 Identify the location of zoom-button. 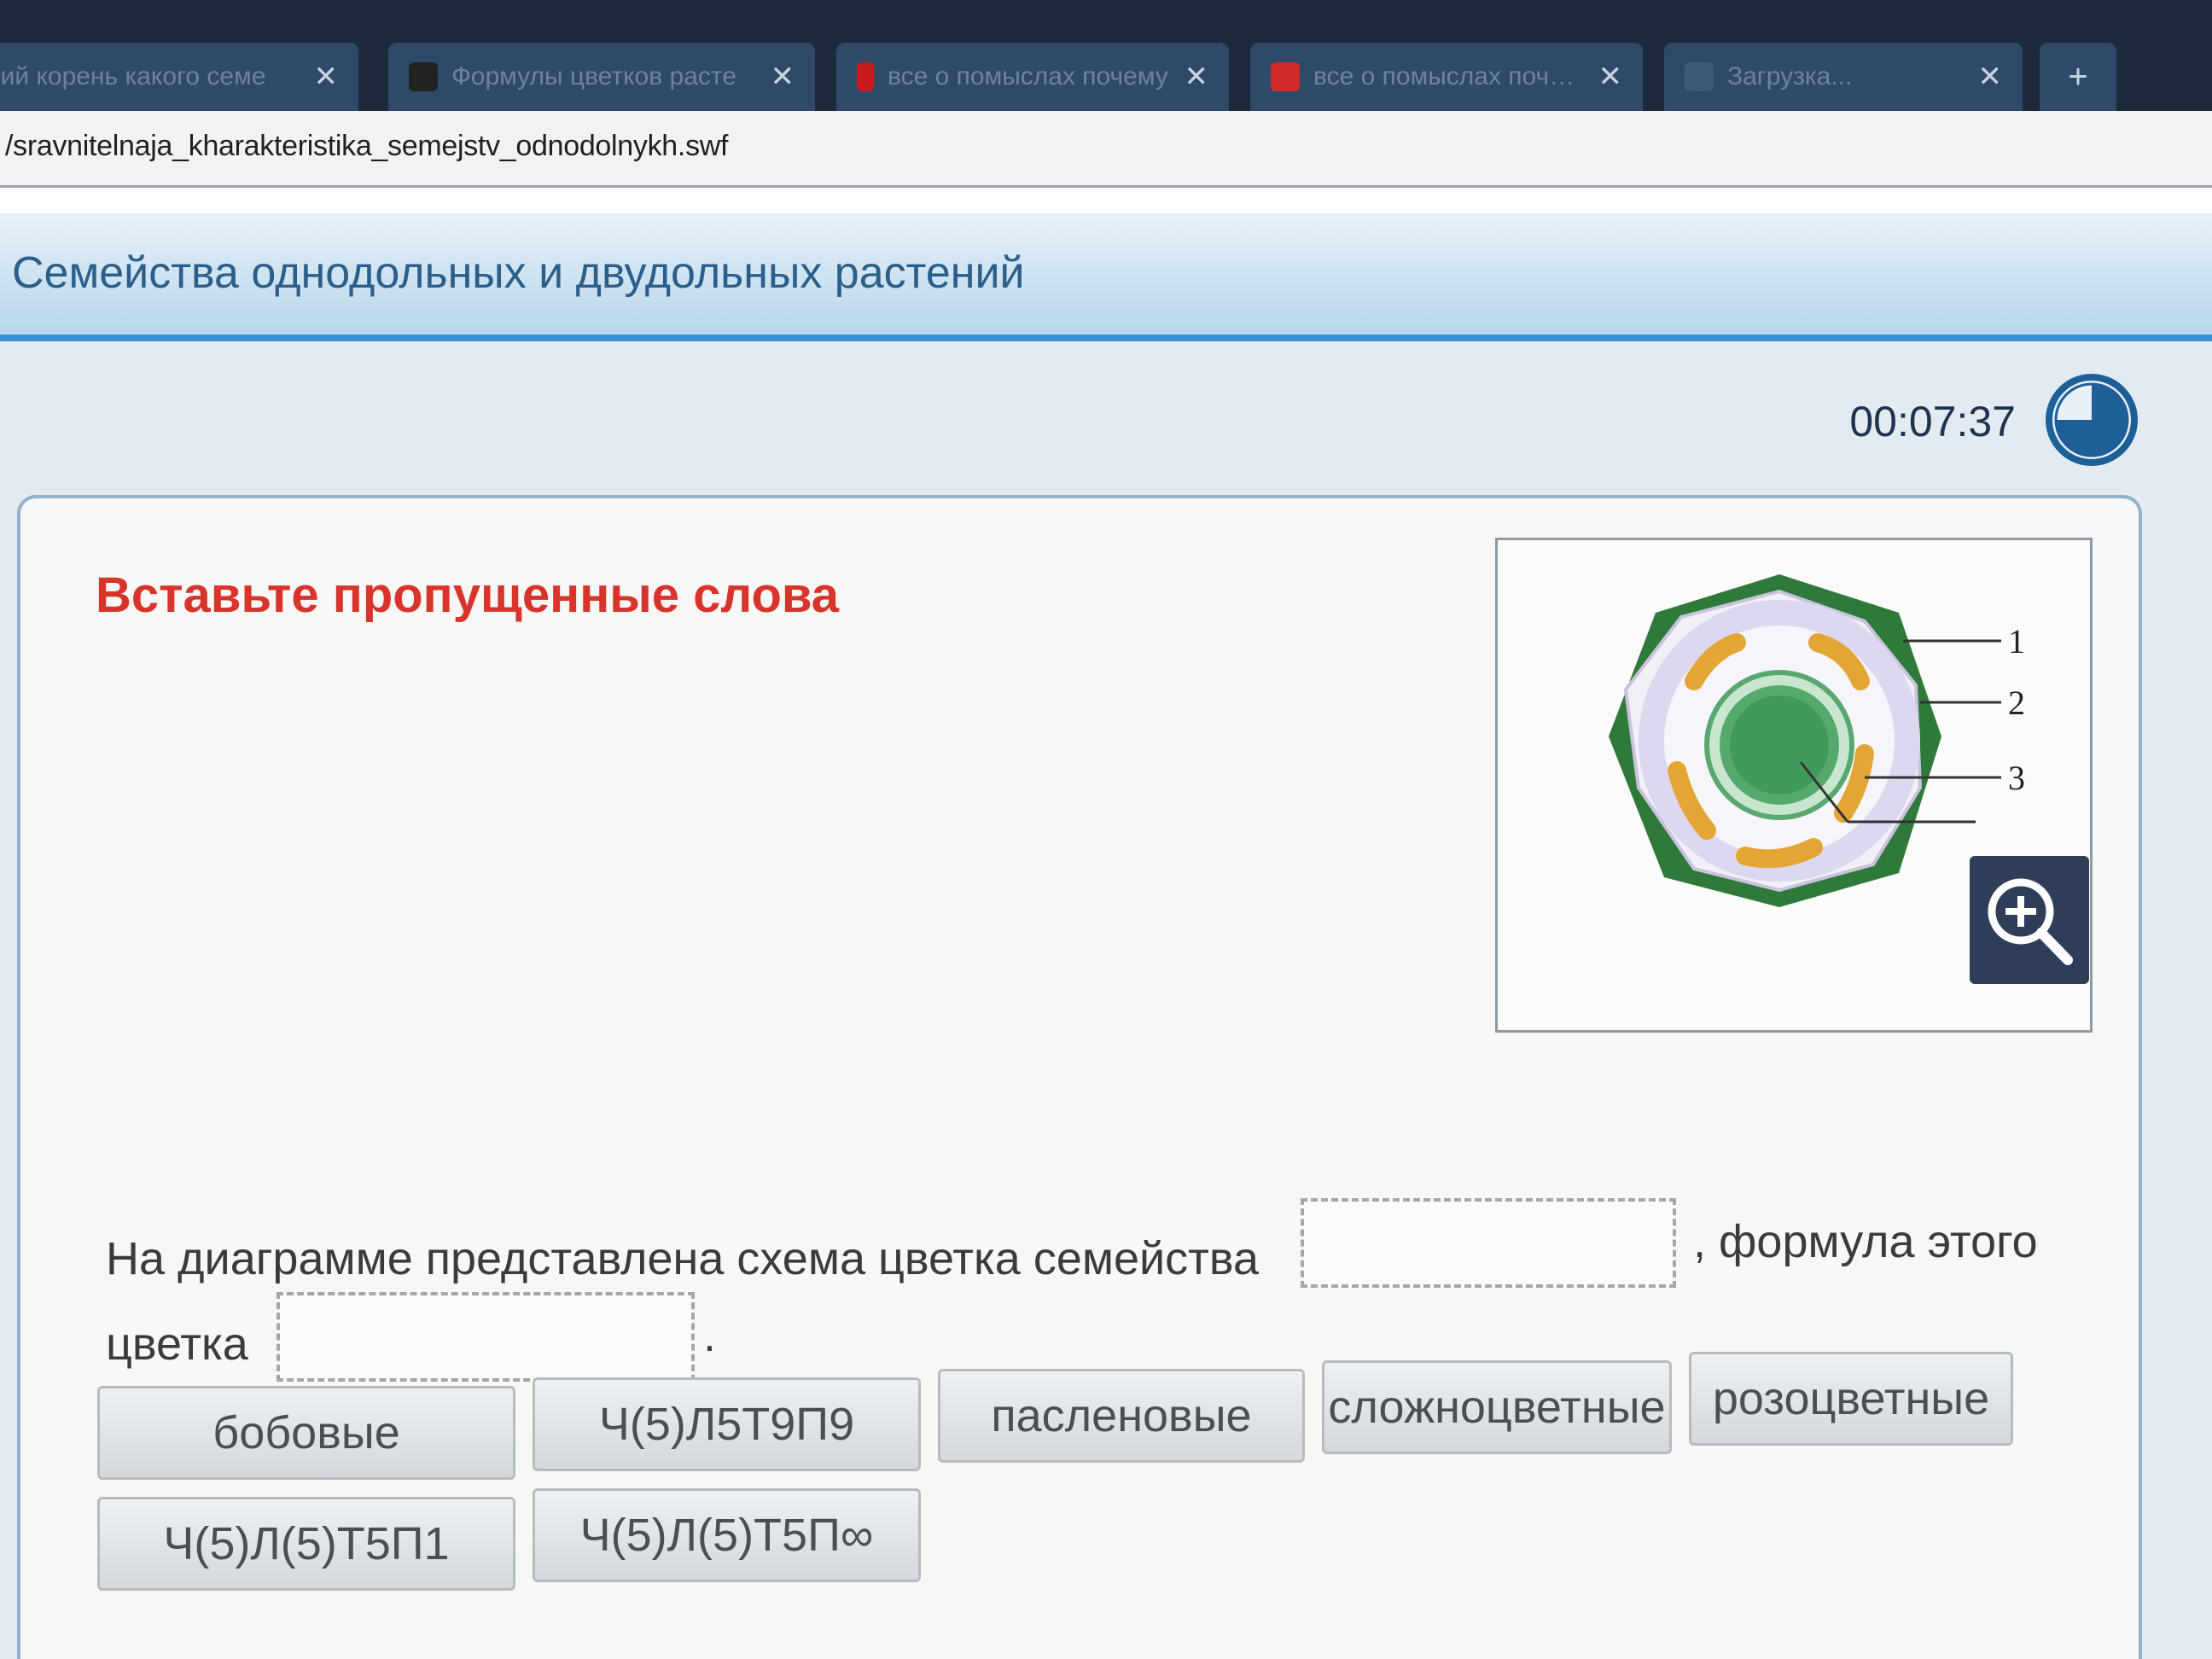
(2029, 920).